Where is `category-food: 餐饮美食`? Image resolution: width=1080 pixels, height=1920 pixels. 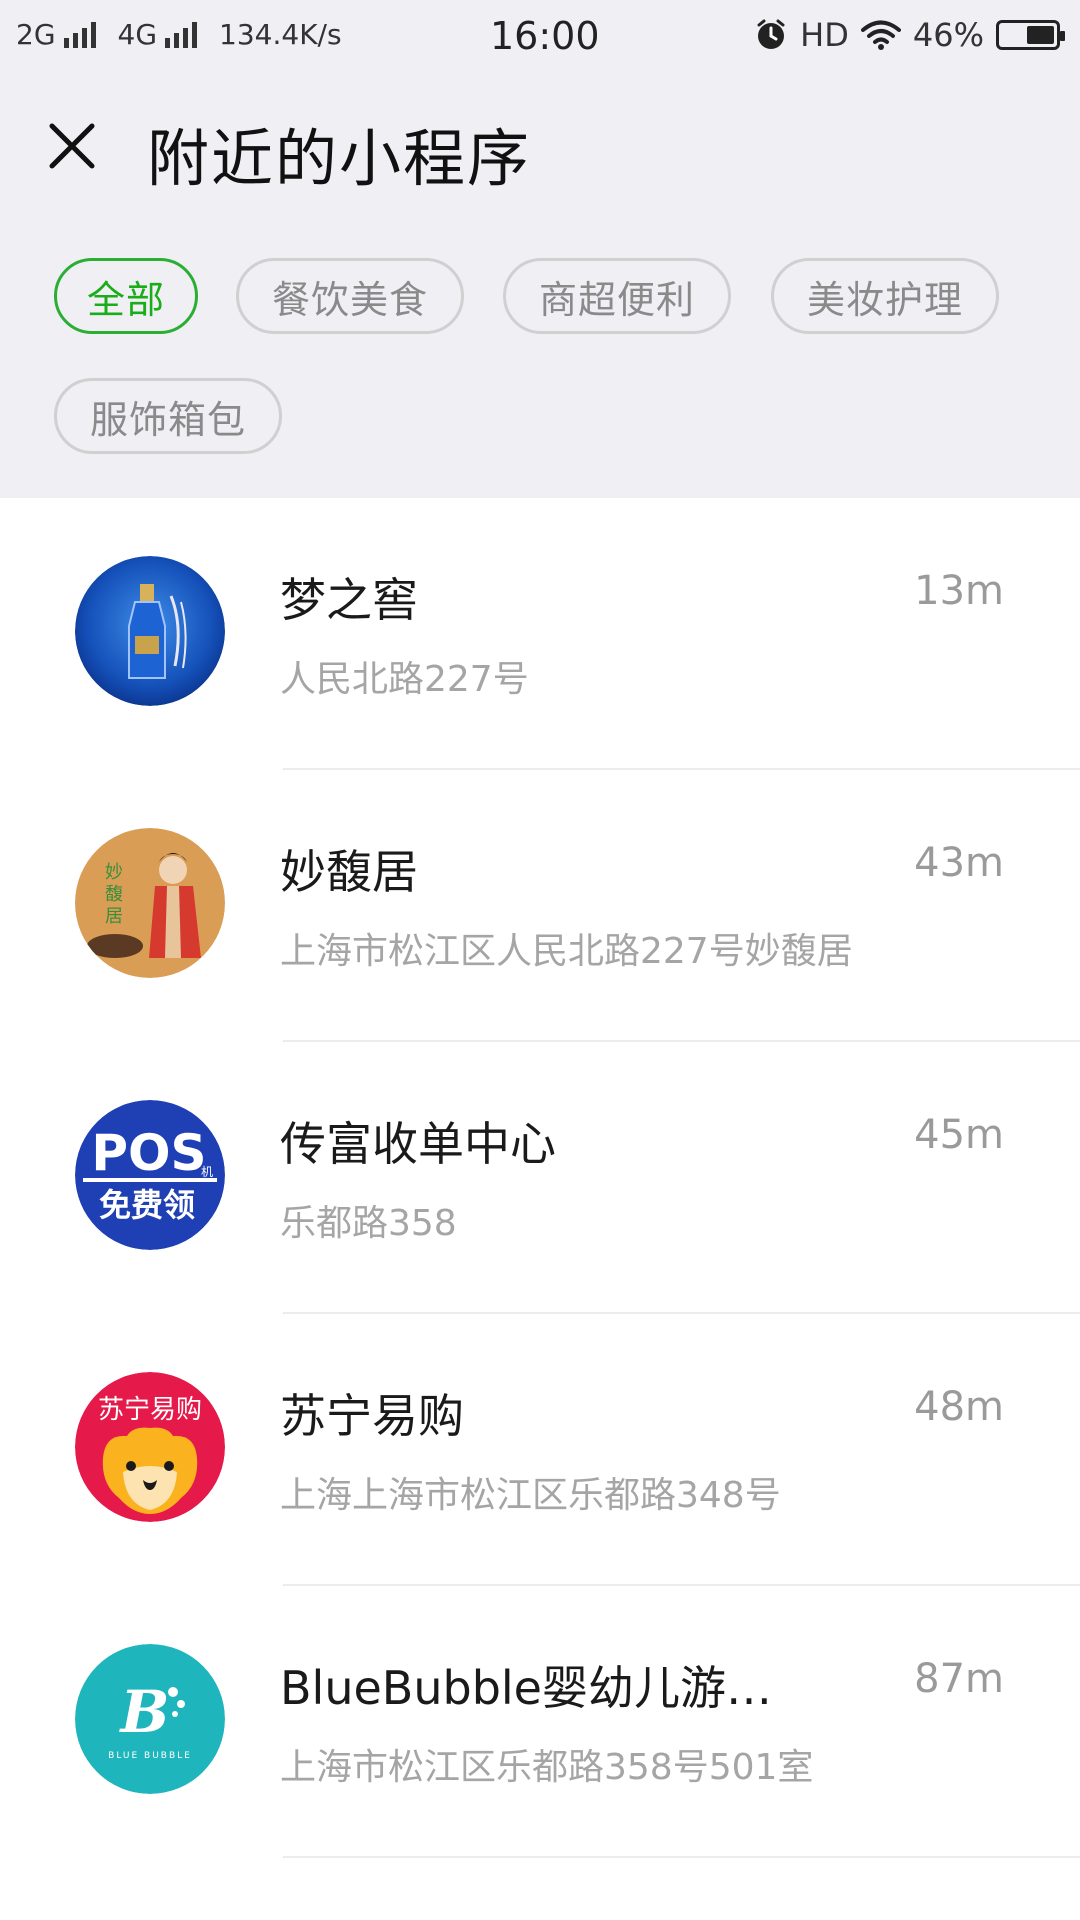
category-food: 餐饮美食 is located at coordinates (350, 296).